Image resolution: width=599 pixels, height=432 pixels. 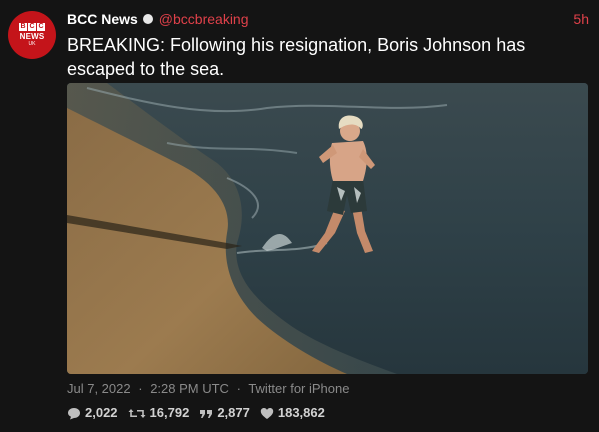 What do you see at coordinates (189, 388) in the screenshot?
I see `tweet-clock: 2:28 PM UTC` at bounding box center [189, 388].